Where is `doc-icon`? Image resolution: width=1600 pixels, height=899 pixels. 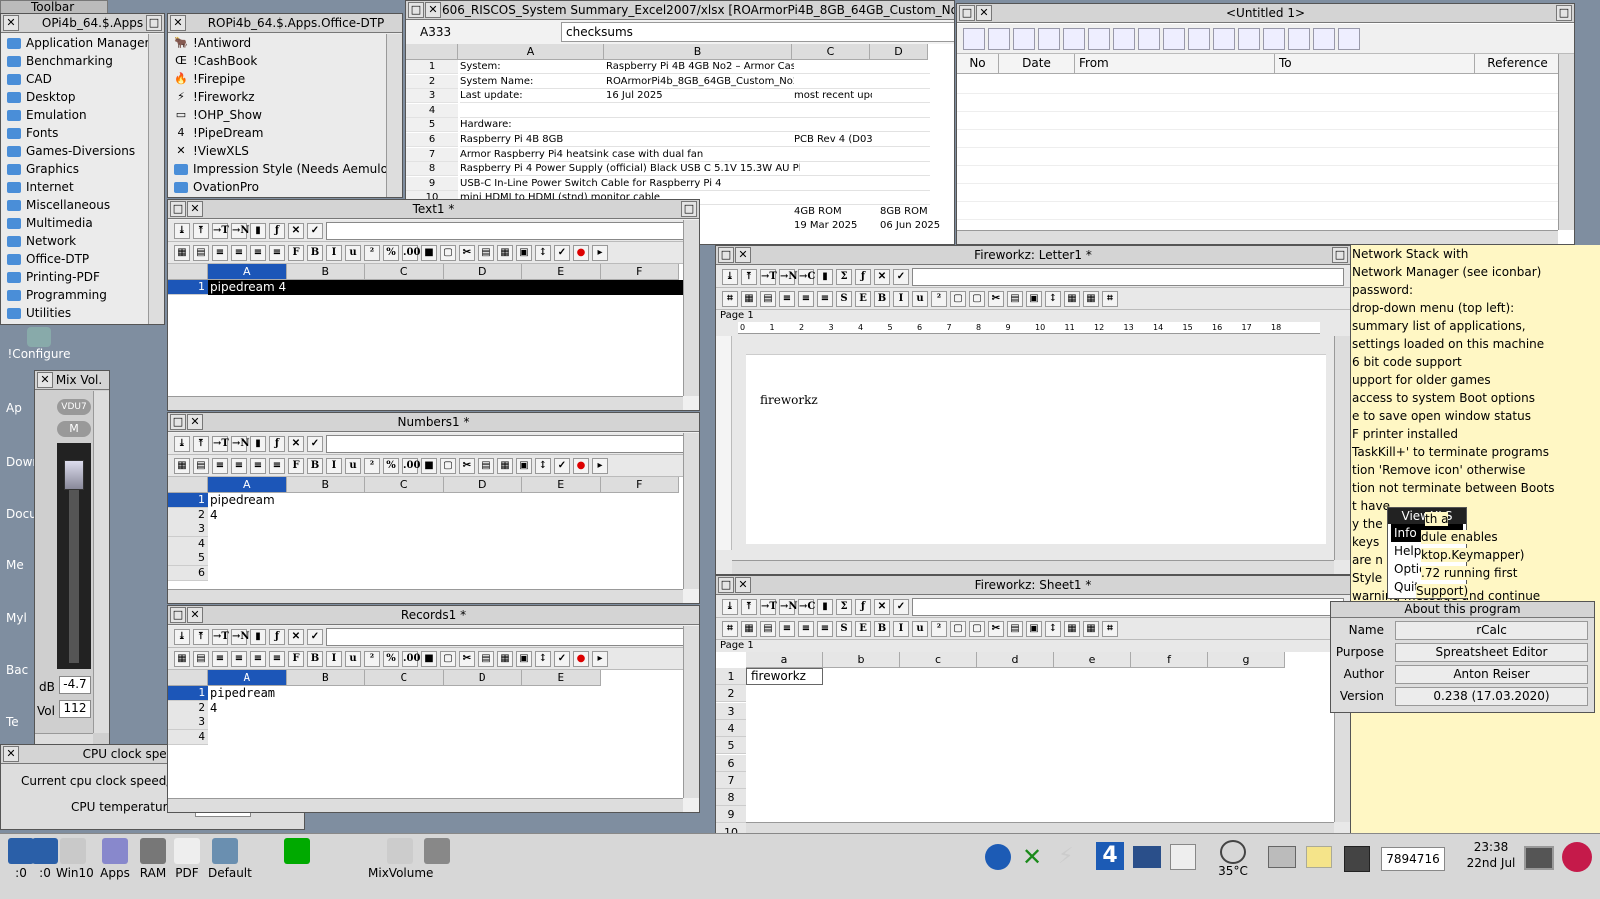
doc-icon is located at coordinates (1174, 38).